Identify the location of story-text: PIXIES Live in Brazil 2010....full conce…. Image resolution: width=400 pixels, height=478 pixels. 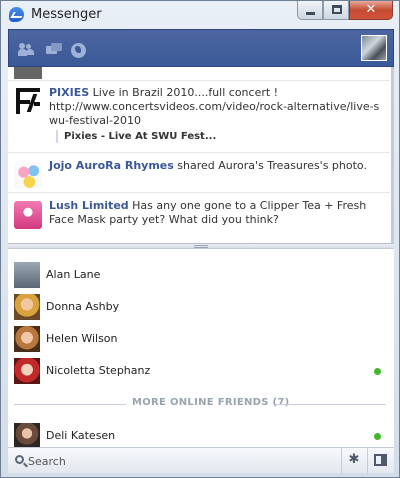
(214, 106).